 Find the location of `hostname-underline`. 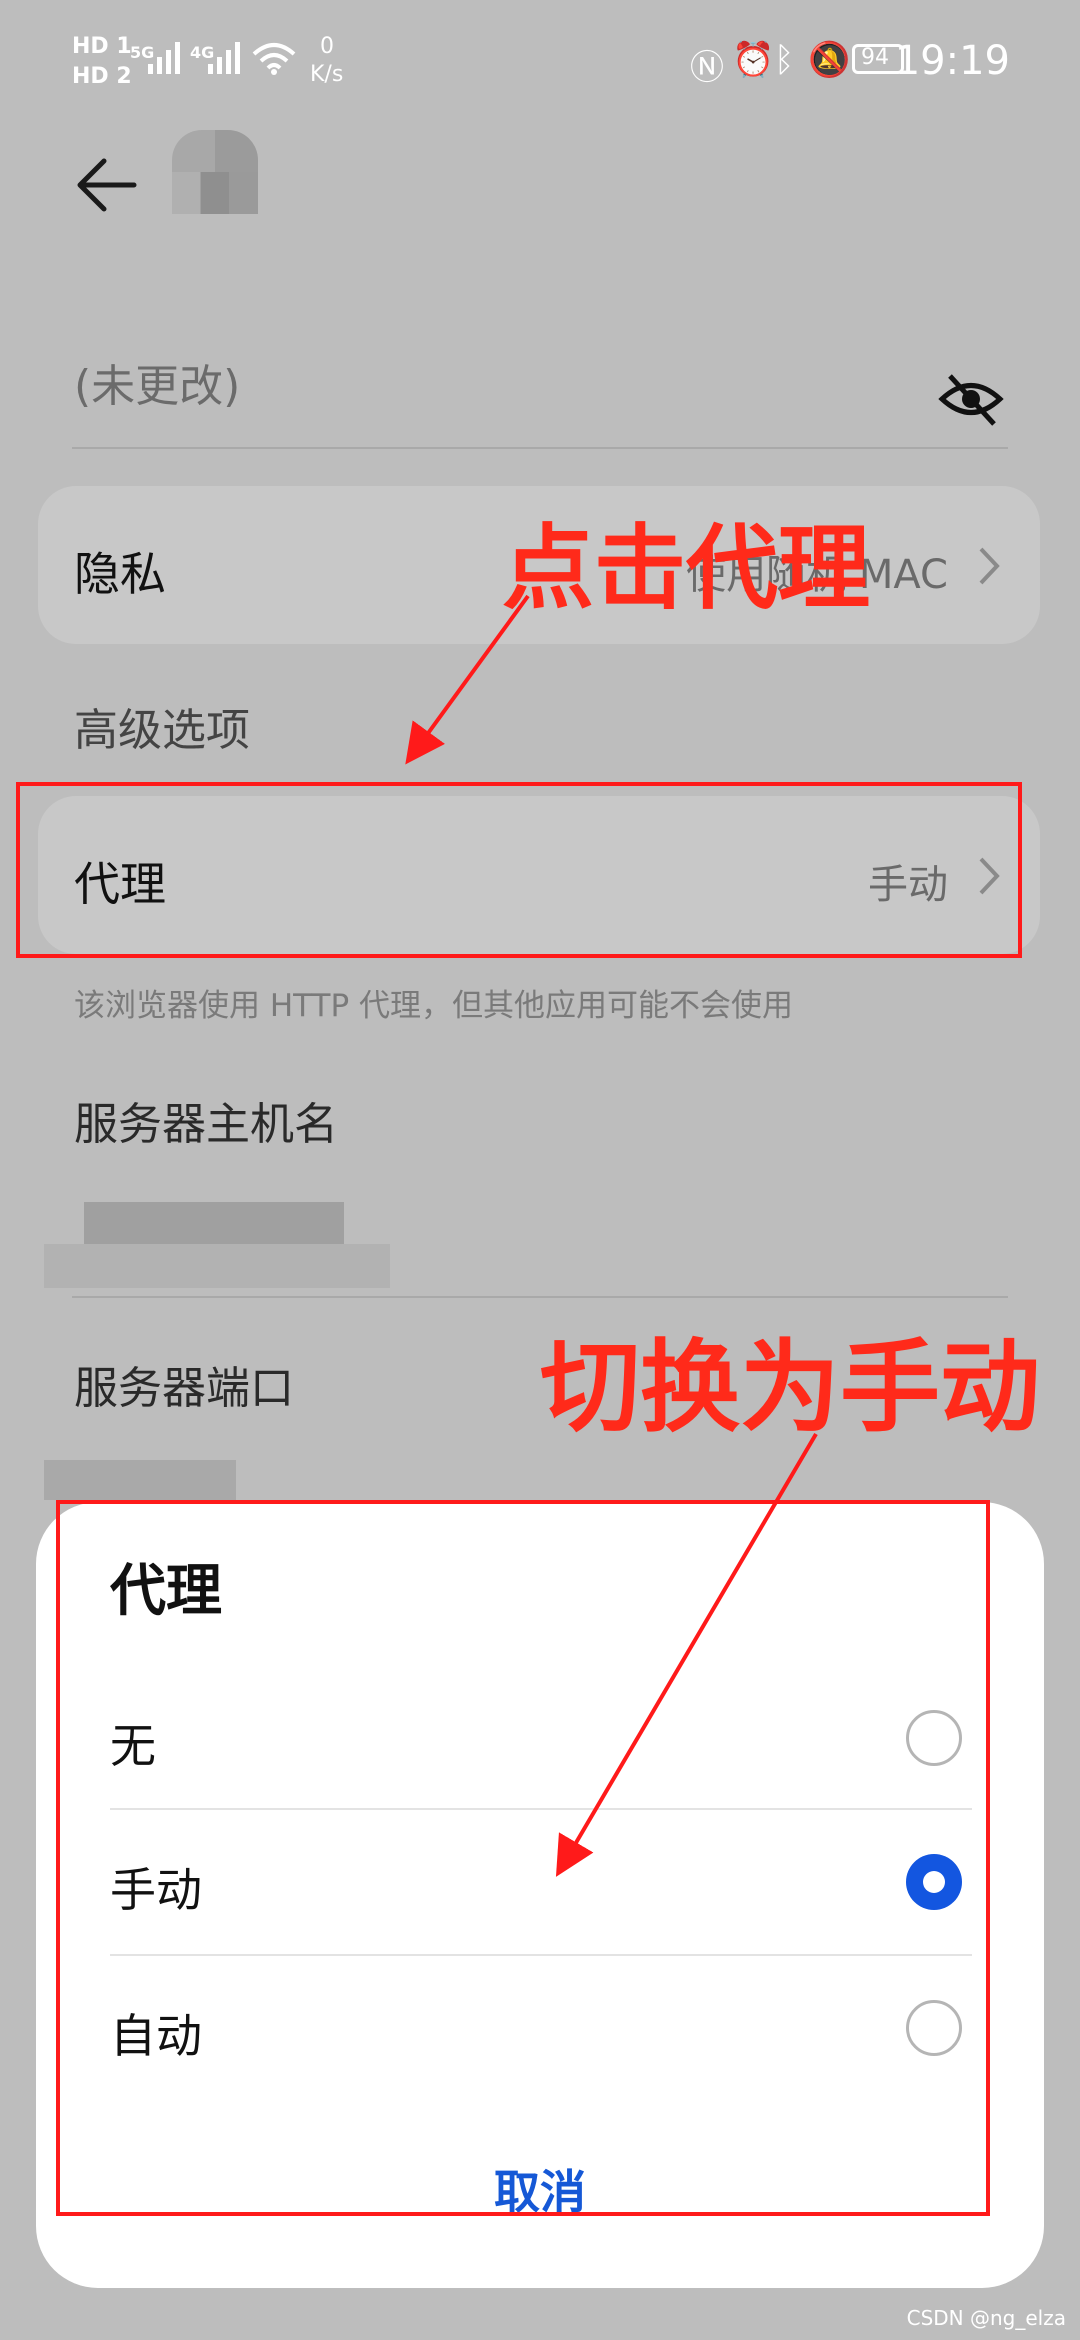

hostname-underline is located at coordinates (540, 1297).